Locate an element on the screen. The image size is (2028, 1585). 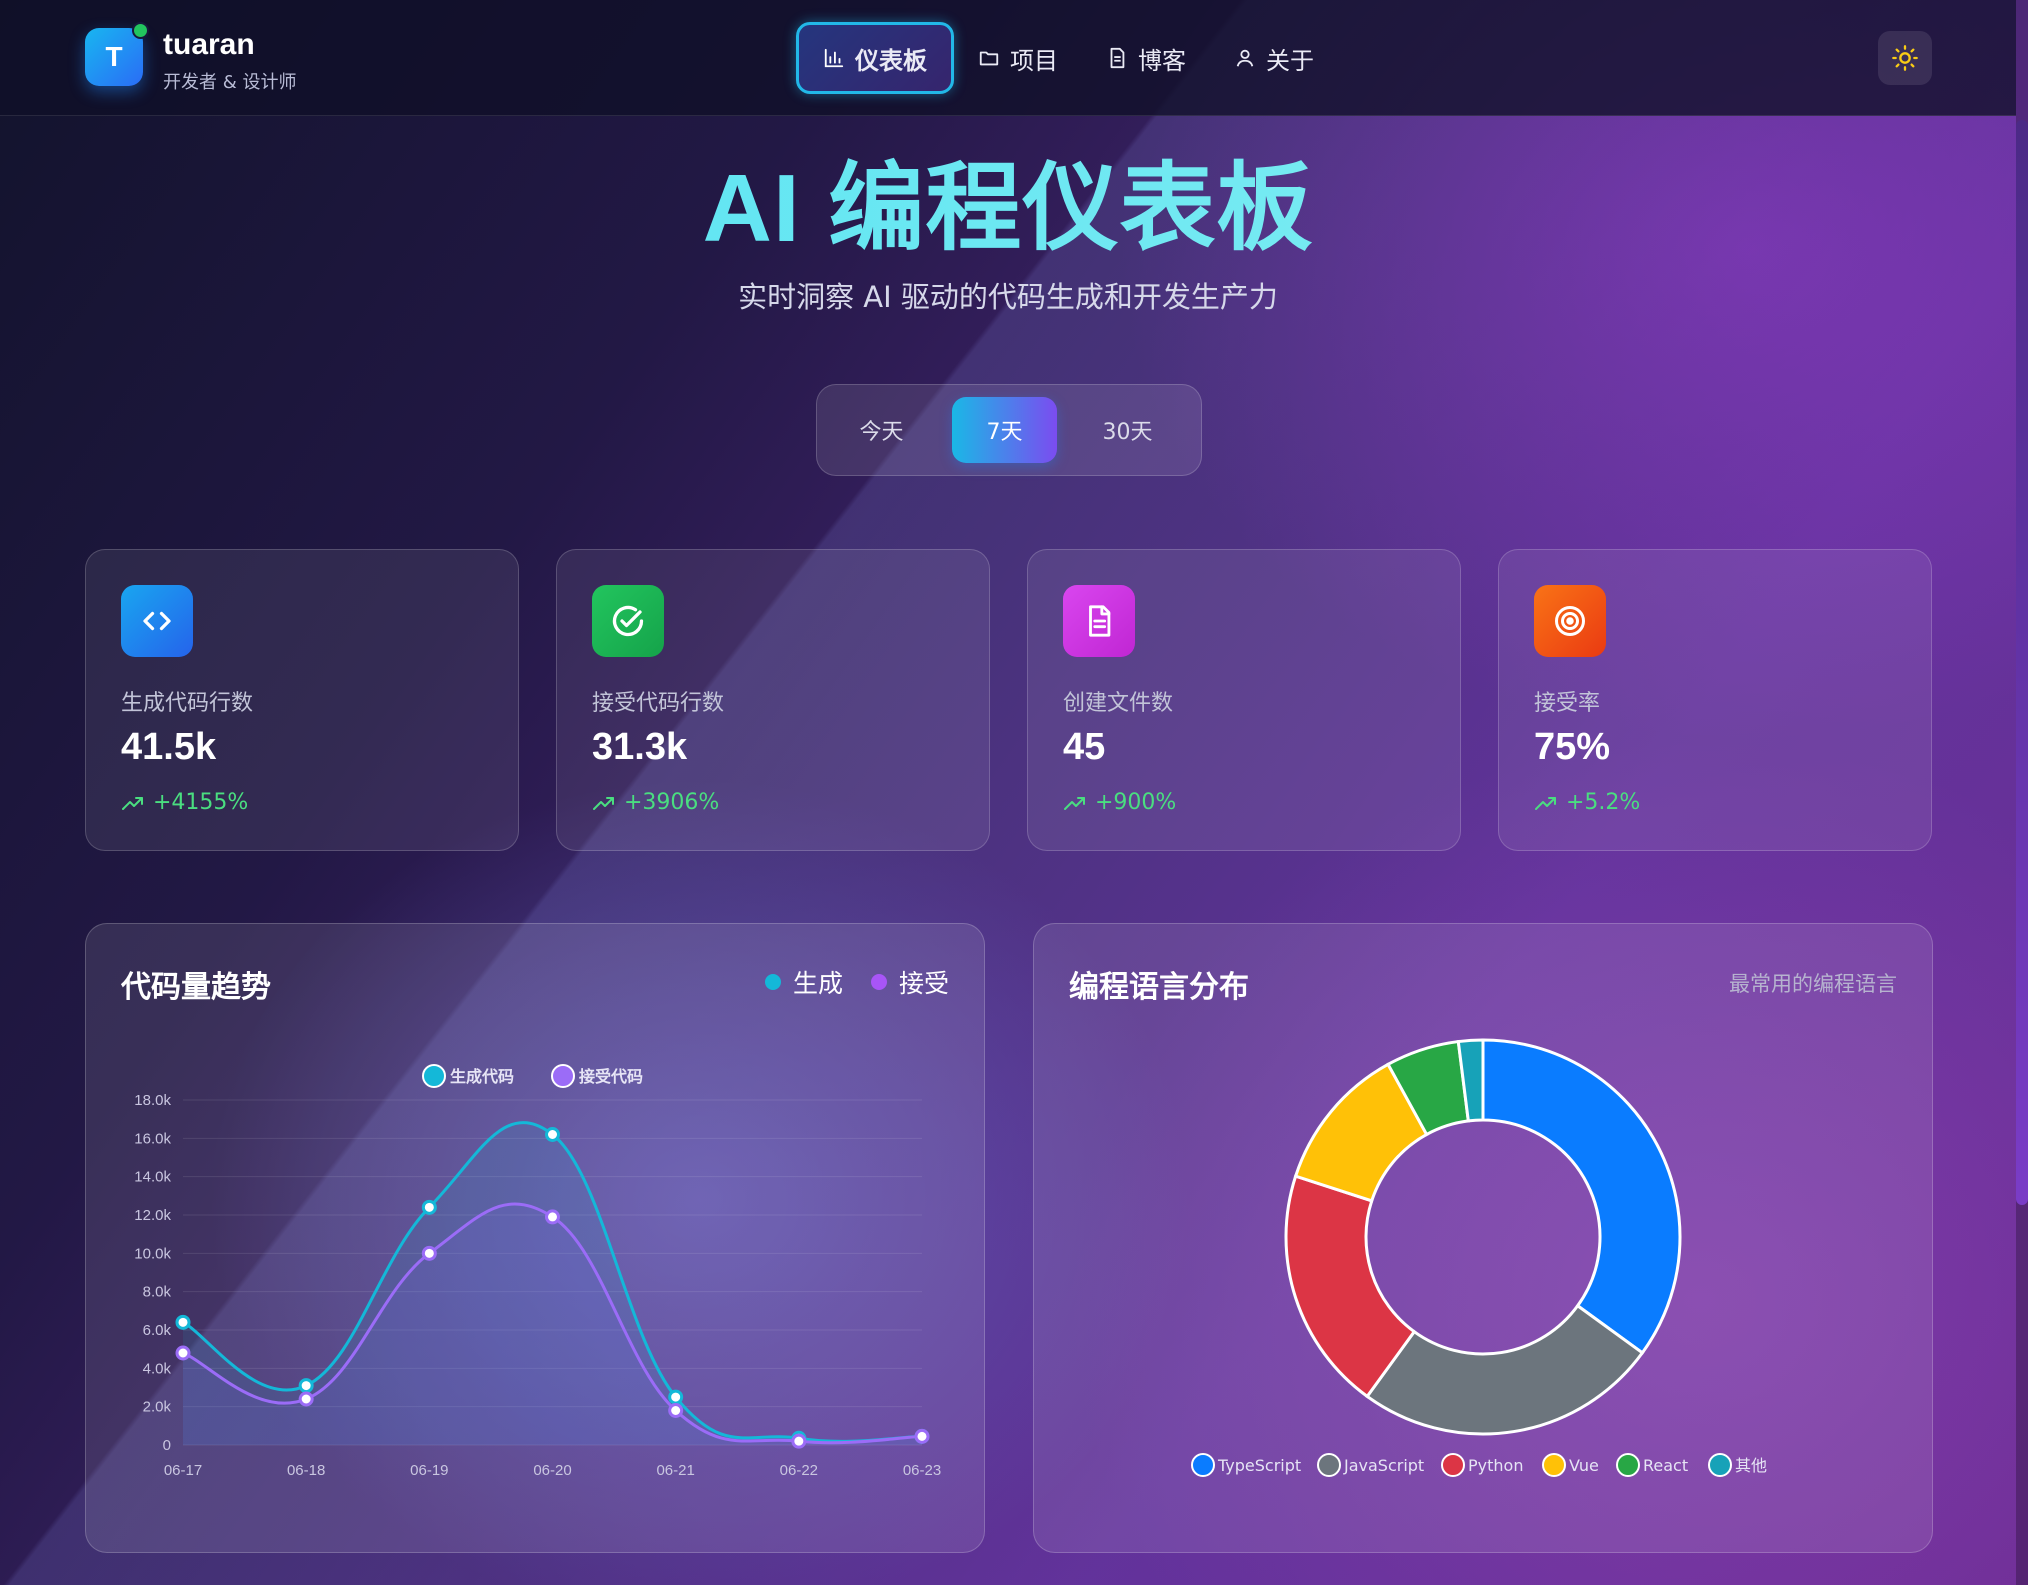
stat-card-accept-rate: 接受率 75% +5.2% is located at coordinates (1715, 700).